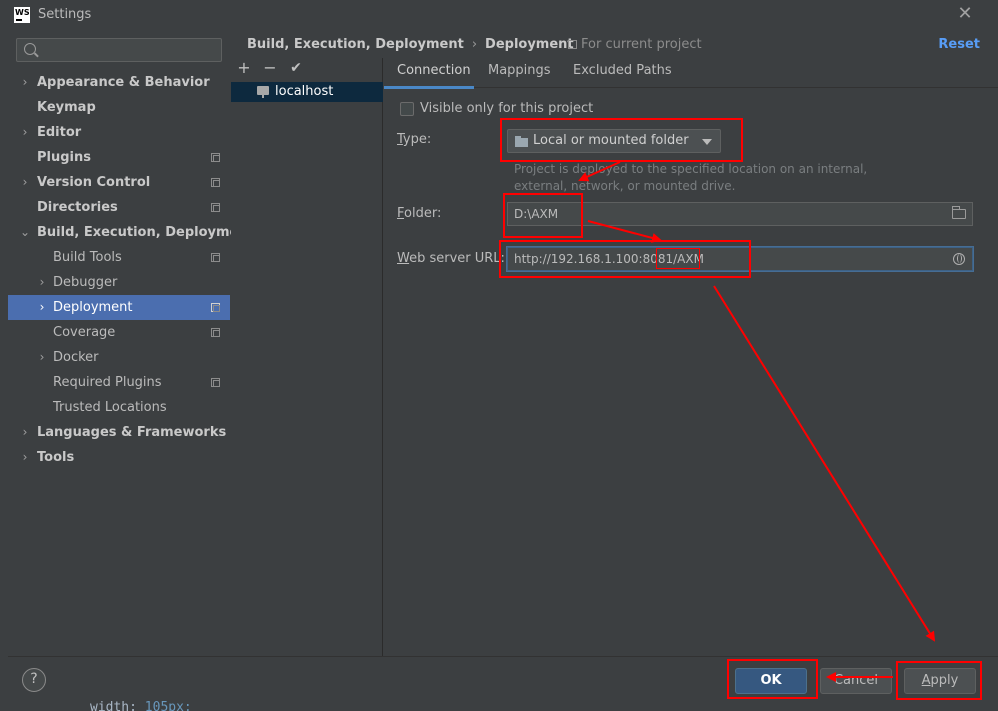  Describe the element at coordinates (499, 15) in the screenshot. I see `title-bar: WS Settings ✕` at that location.